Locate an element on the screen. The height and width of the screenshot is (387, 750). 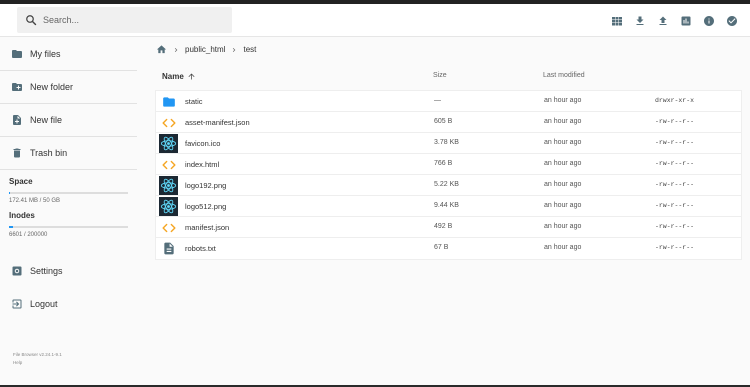
upload-button is located at coordinates (662, 20).